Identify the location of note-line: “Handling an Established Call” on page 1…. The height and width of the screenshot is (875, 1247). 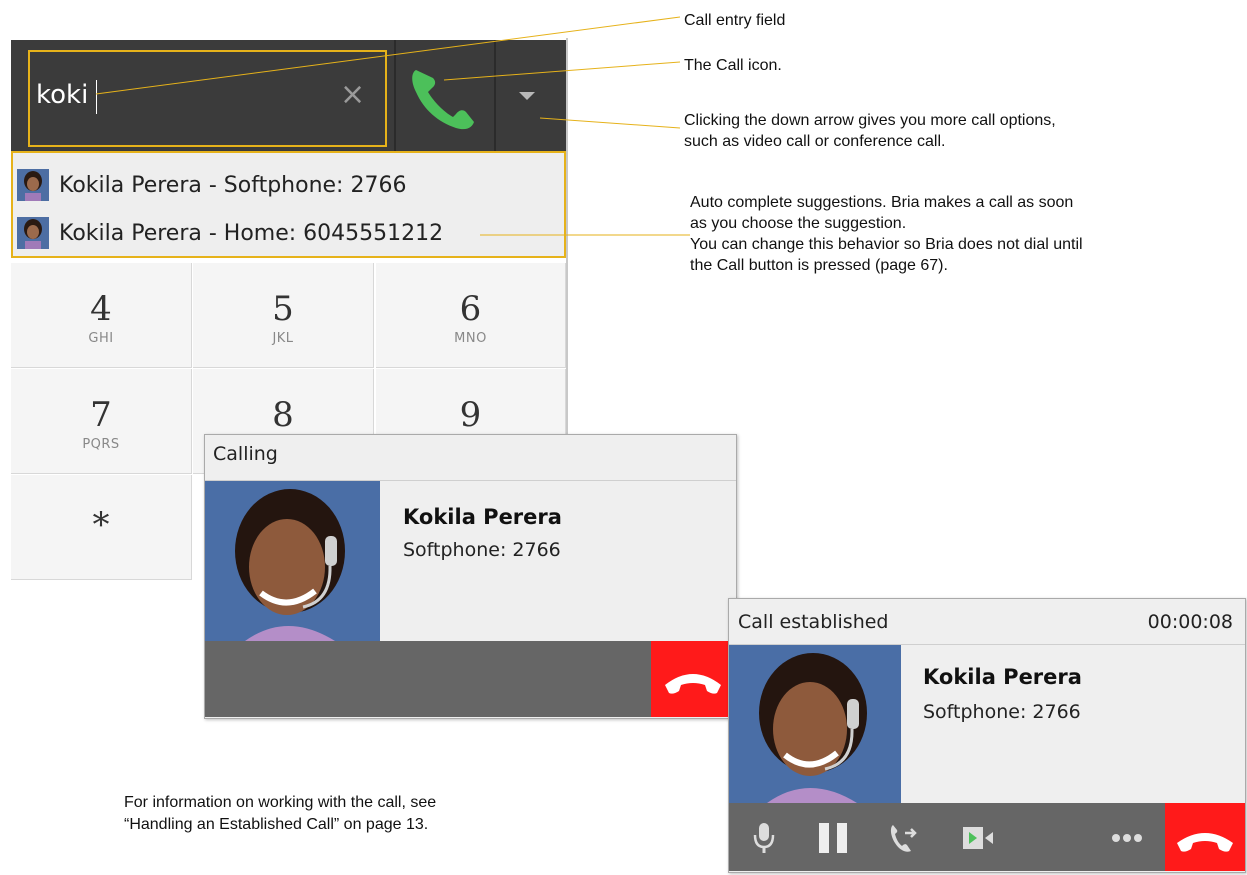
(276, 824).